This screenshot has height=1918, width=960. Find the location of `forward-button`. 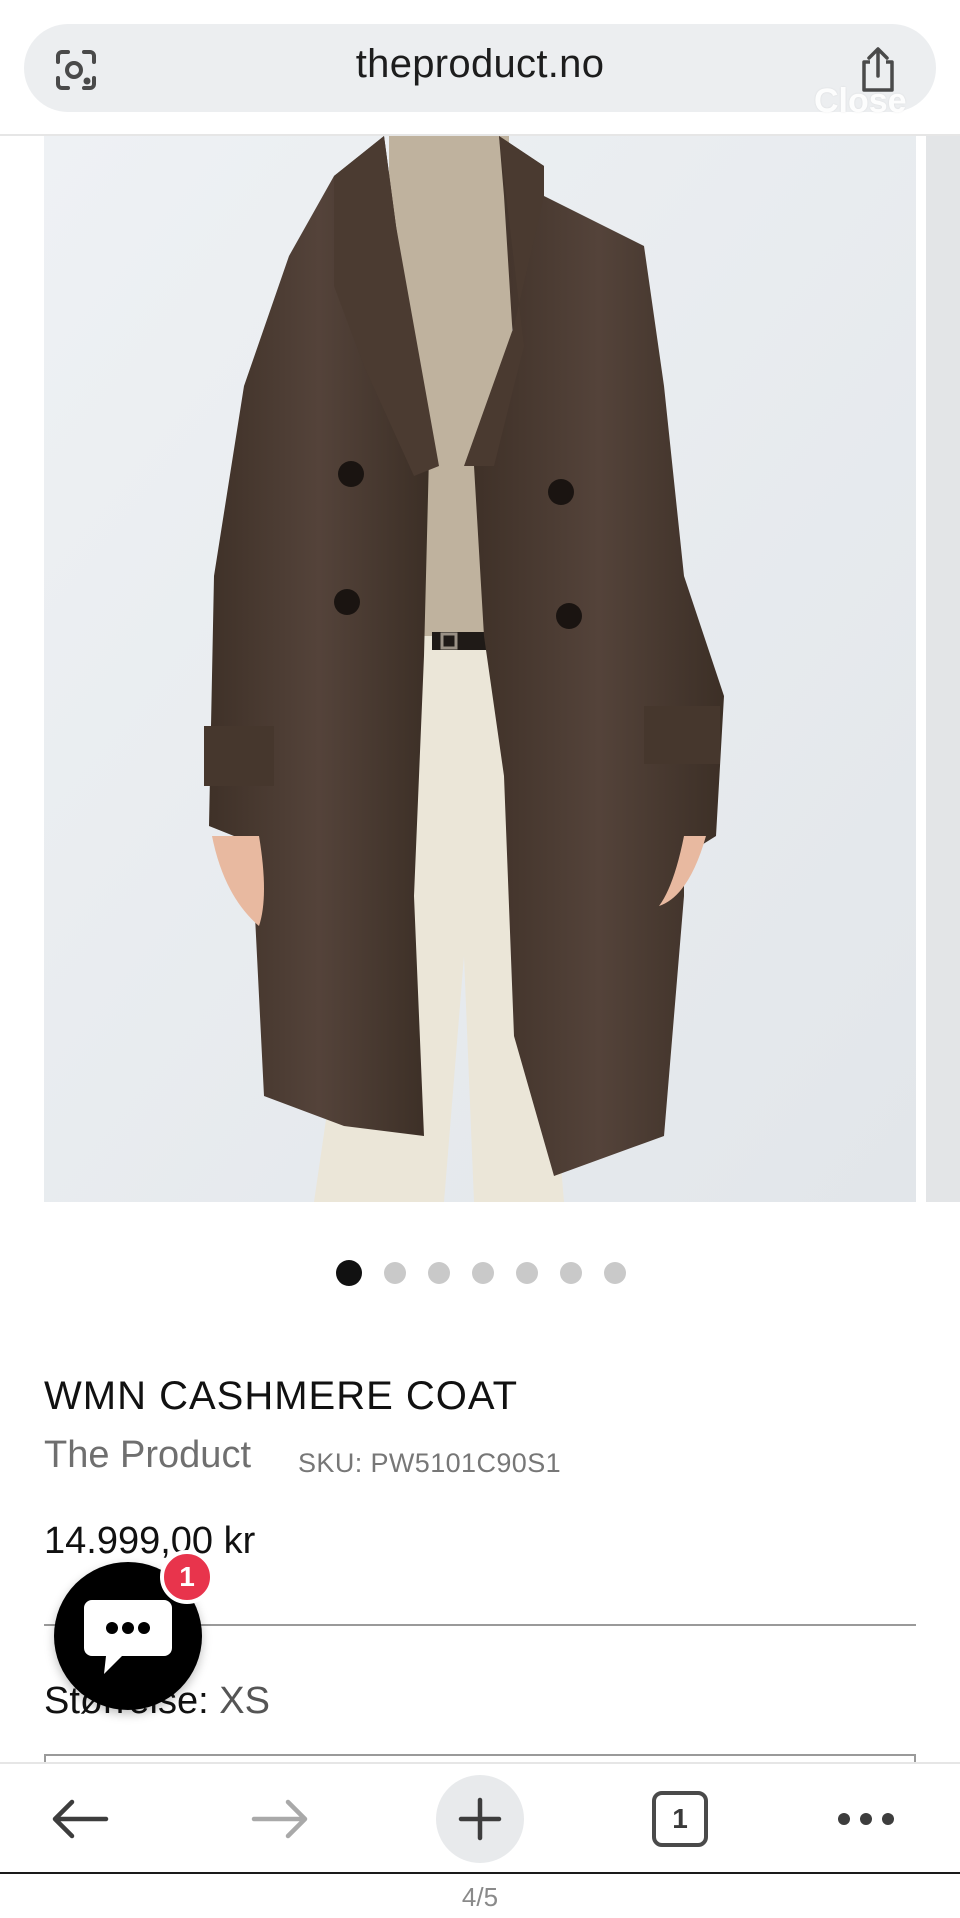

forward-button is located at coordinates (280, 1819).